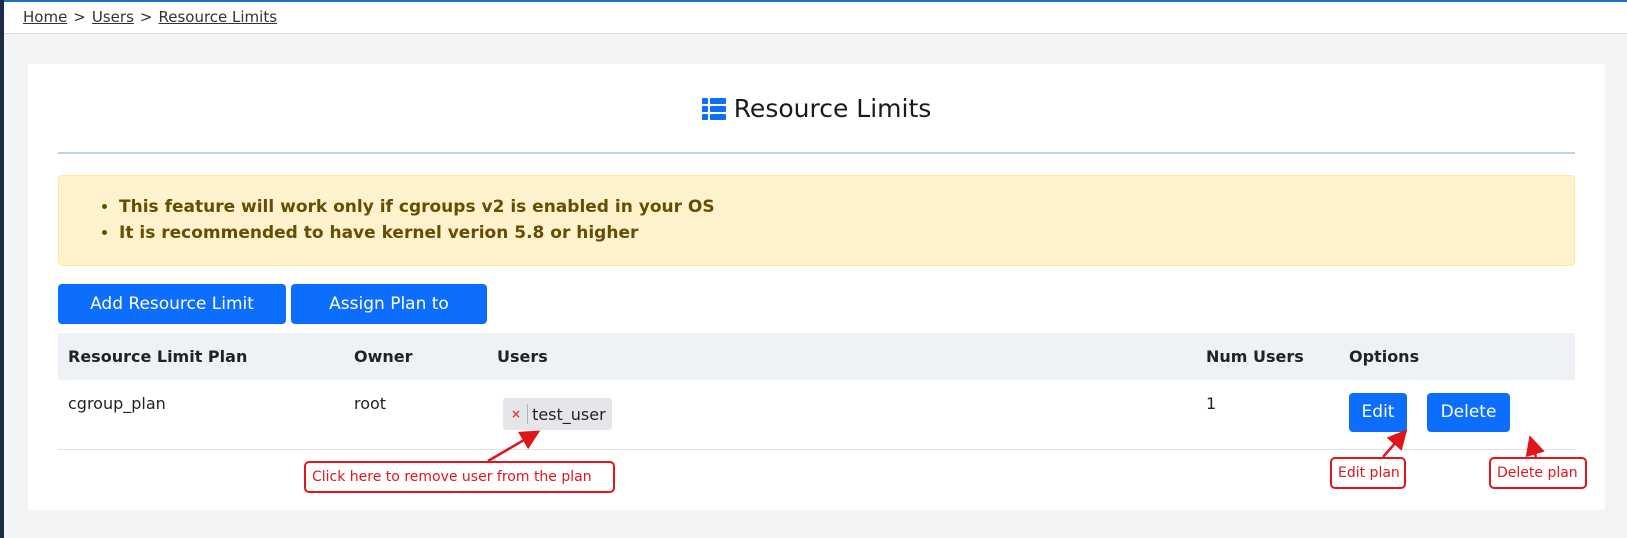  Describe the element at coordinates (1384, 356) in the screenshot. I see `header-options: Options` at that location.